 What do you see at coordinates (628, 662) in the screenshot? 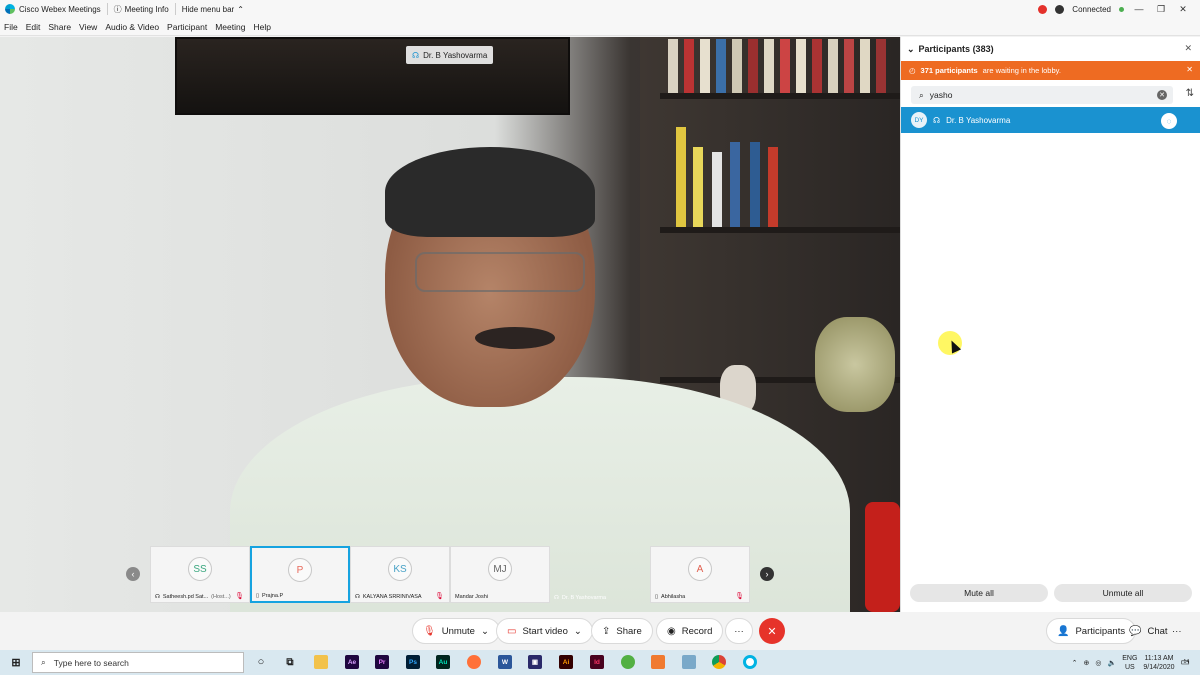
I see `green-app-icon` at bounding box center [628, 662].